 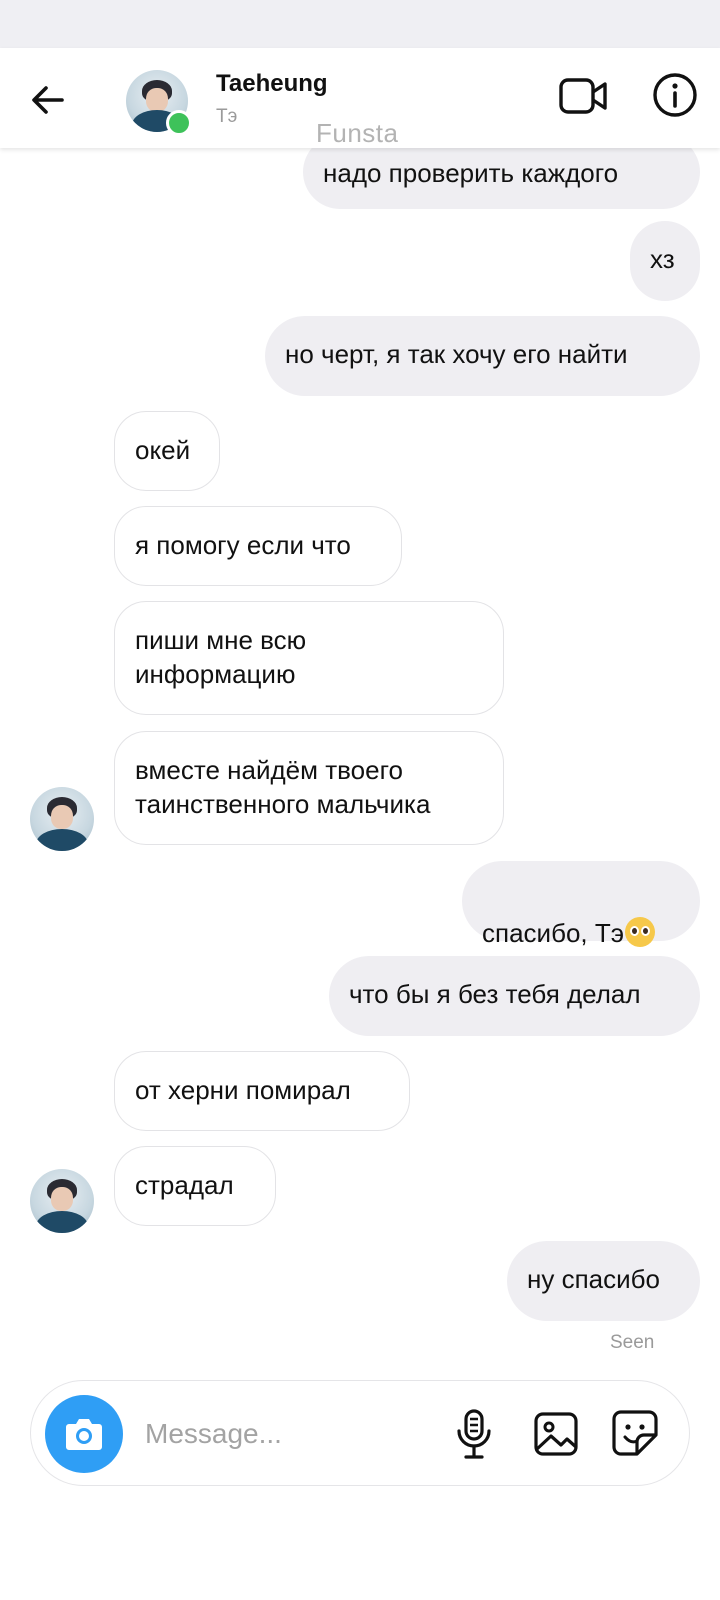 I want to click on message-outgoing: спасибо, Тэ, so click(x=581, y=904).